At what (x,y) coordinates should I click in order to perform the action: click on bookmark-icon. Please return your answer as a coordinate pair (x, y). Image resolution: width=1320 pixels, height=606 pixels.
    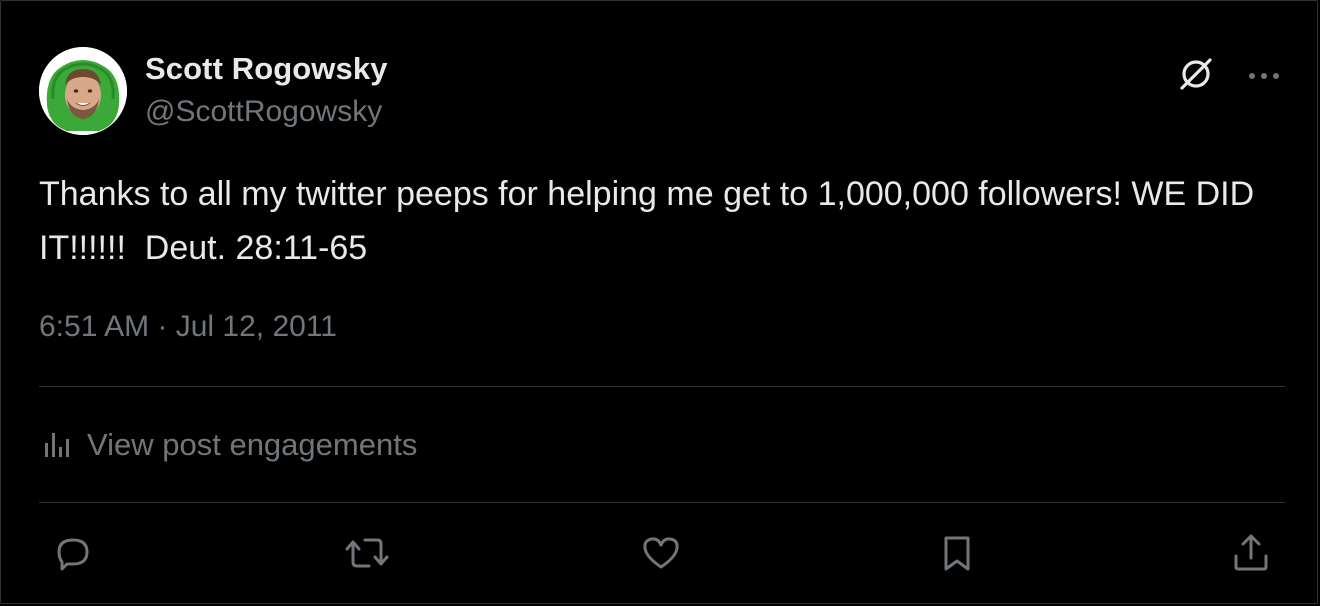
    Looking at the image, I should click on (957, 555).